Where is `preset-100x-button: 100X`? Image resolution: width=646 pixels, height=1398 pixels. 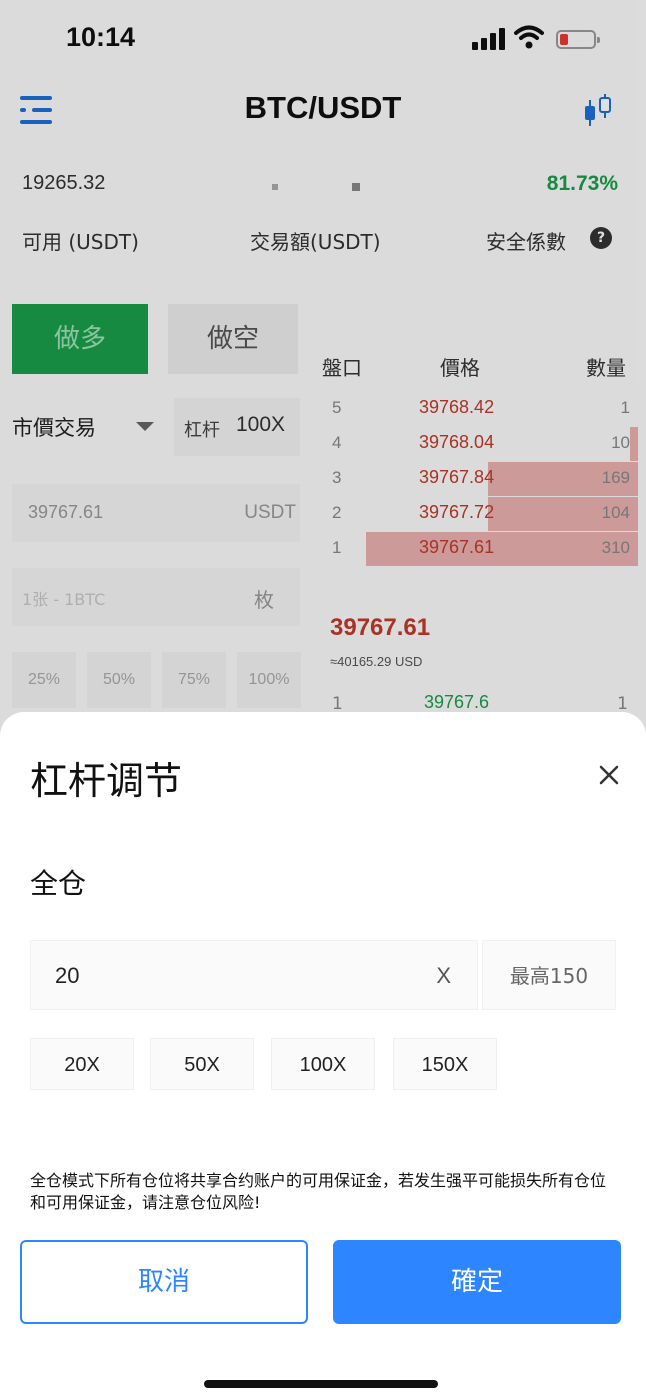 preset-100x-button: 100X is located at coordinates (323, 1064).